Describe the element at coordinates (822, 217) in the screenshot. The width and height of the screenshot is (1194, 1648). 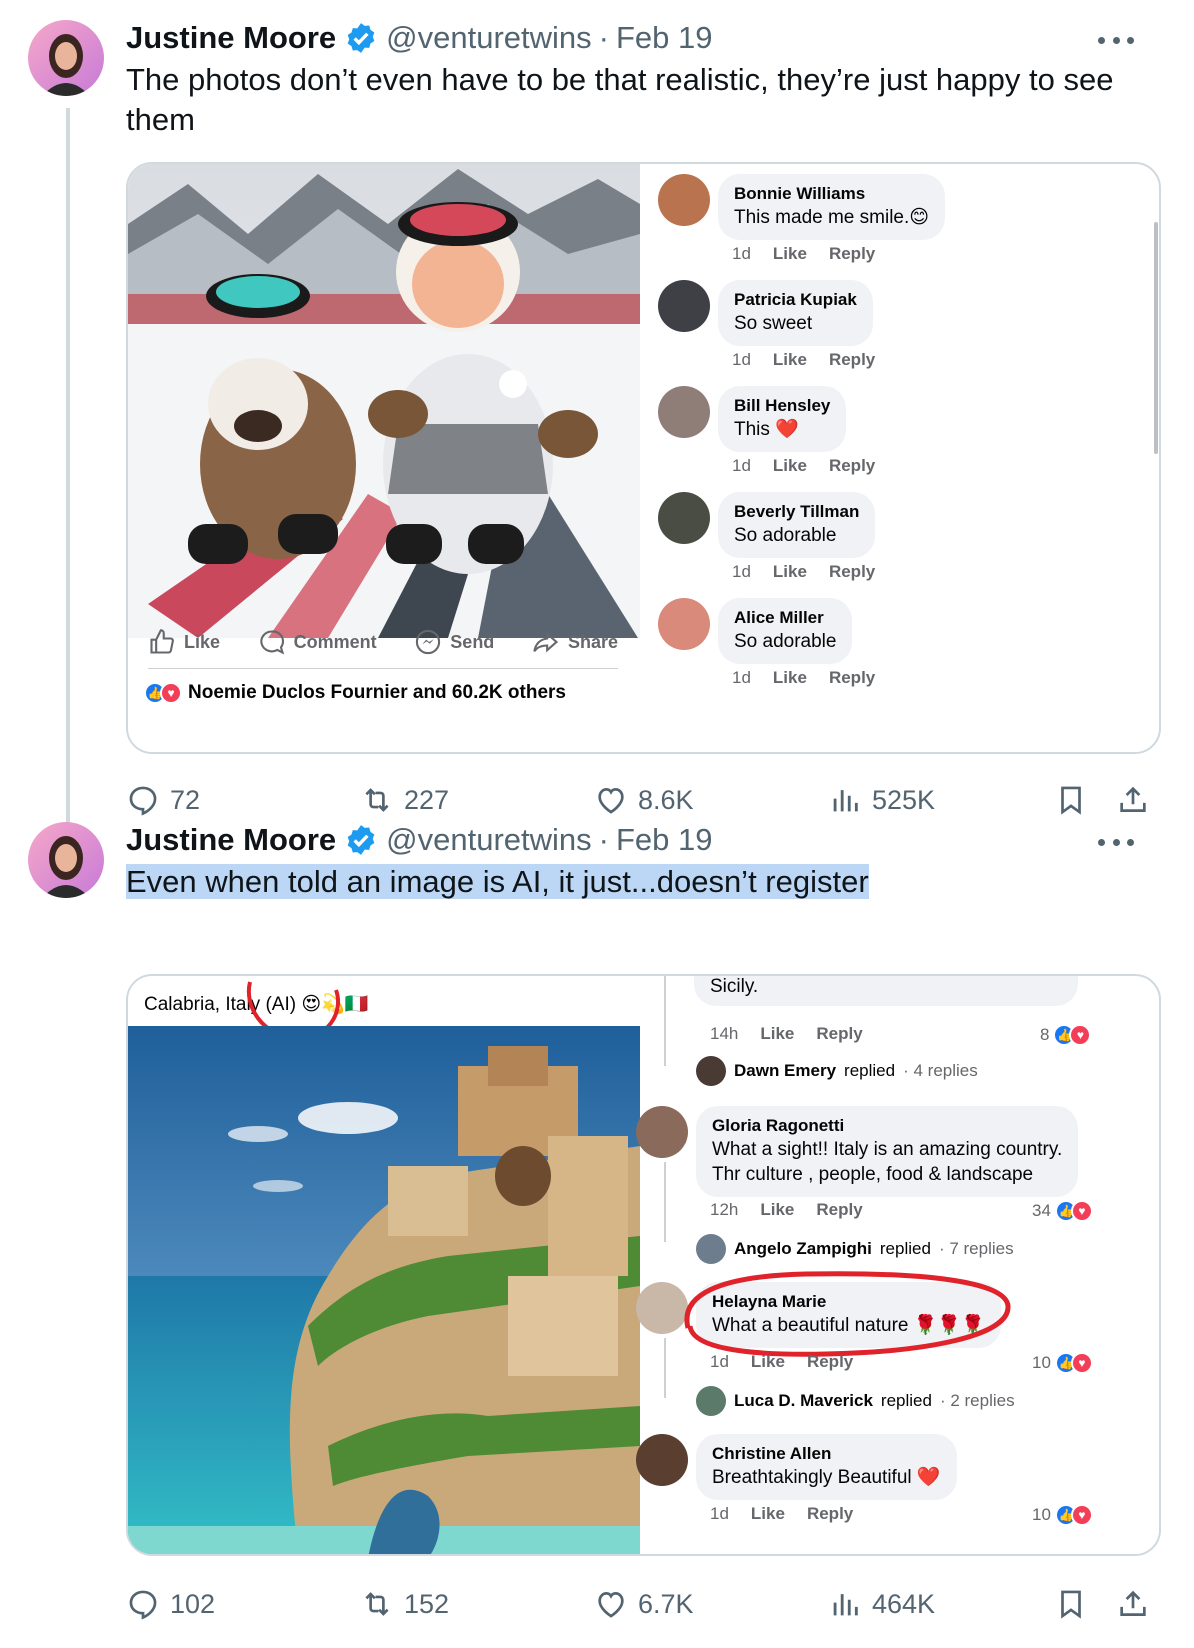
I see `comment-text: This made me smile.` at that location.